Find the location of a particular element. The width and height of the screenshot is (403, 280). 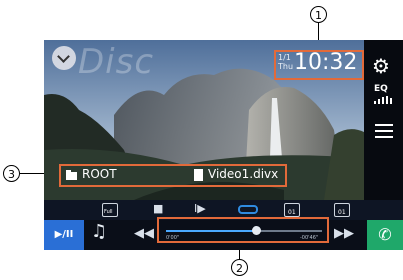

aspect-label: Full is located at coordinates (108, 212).